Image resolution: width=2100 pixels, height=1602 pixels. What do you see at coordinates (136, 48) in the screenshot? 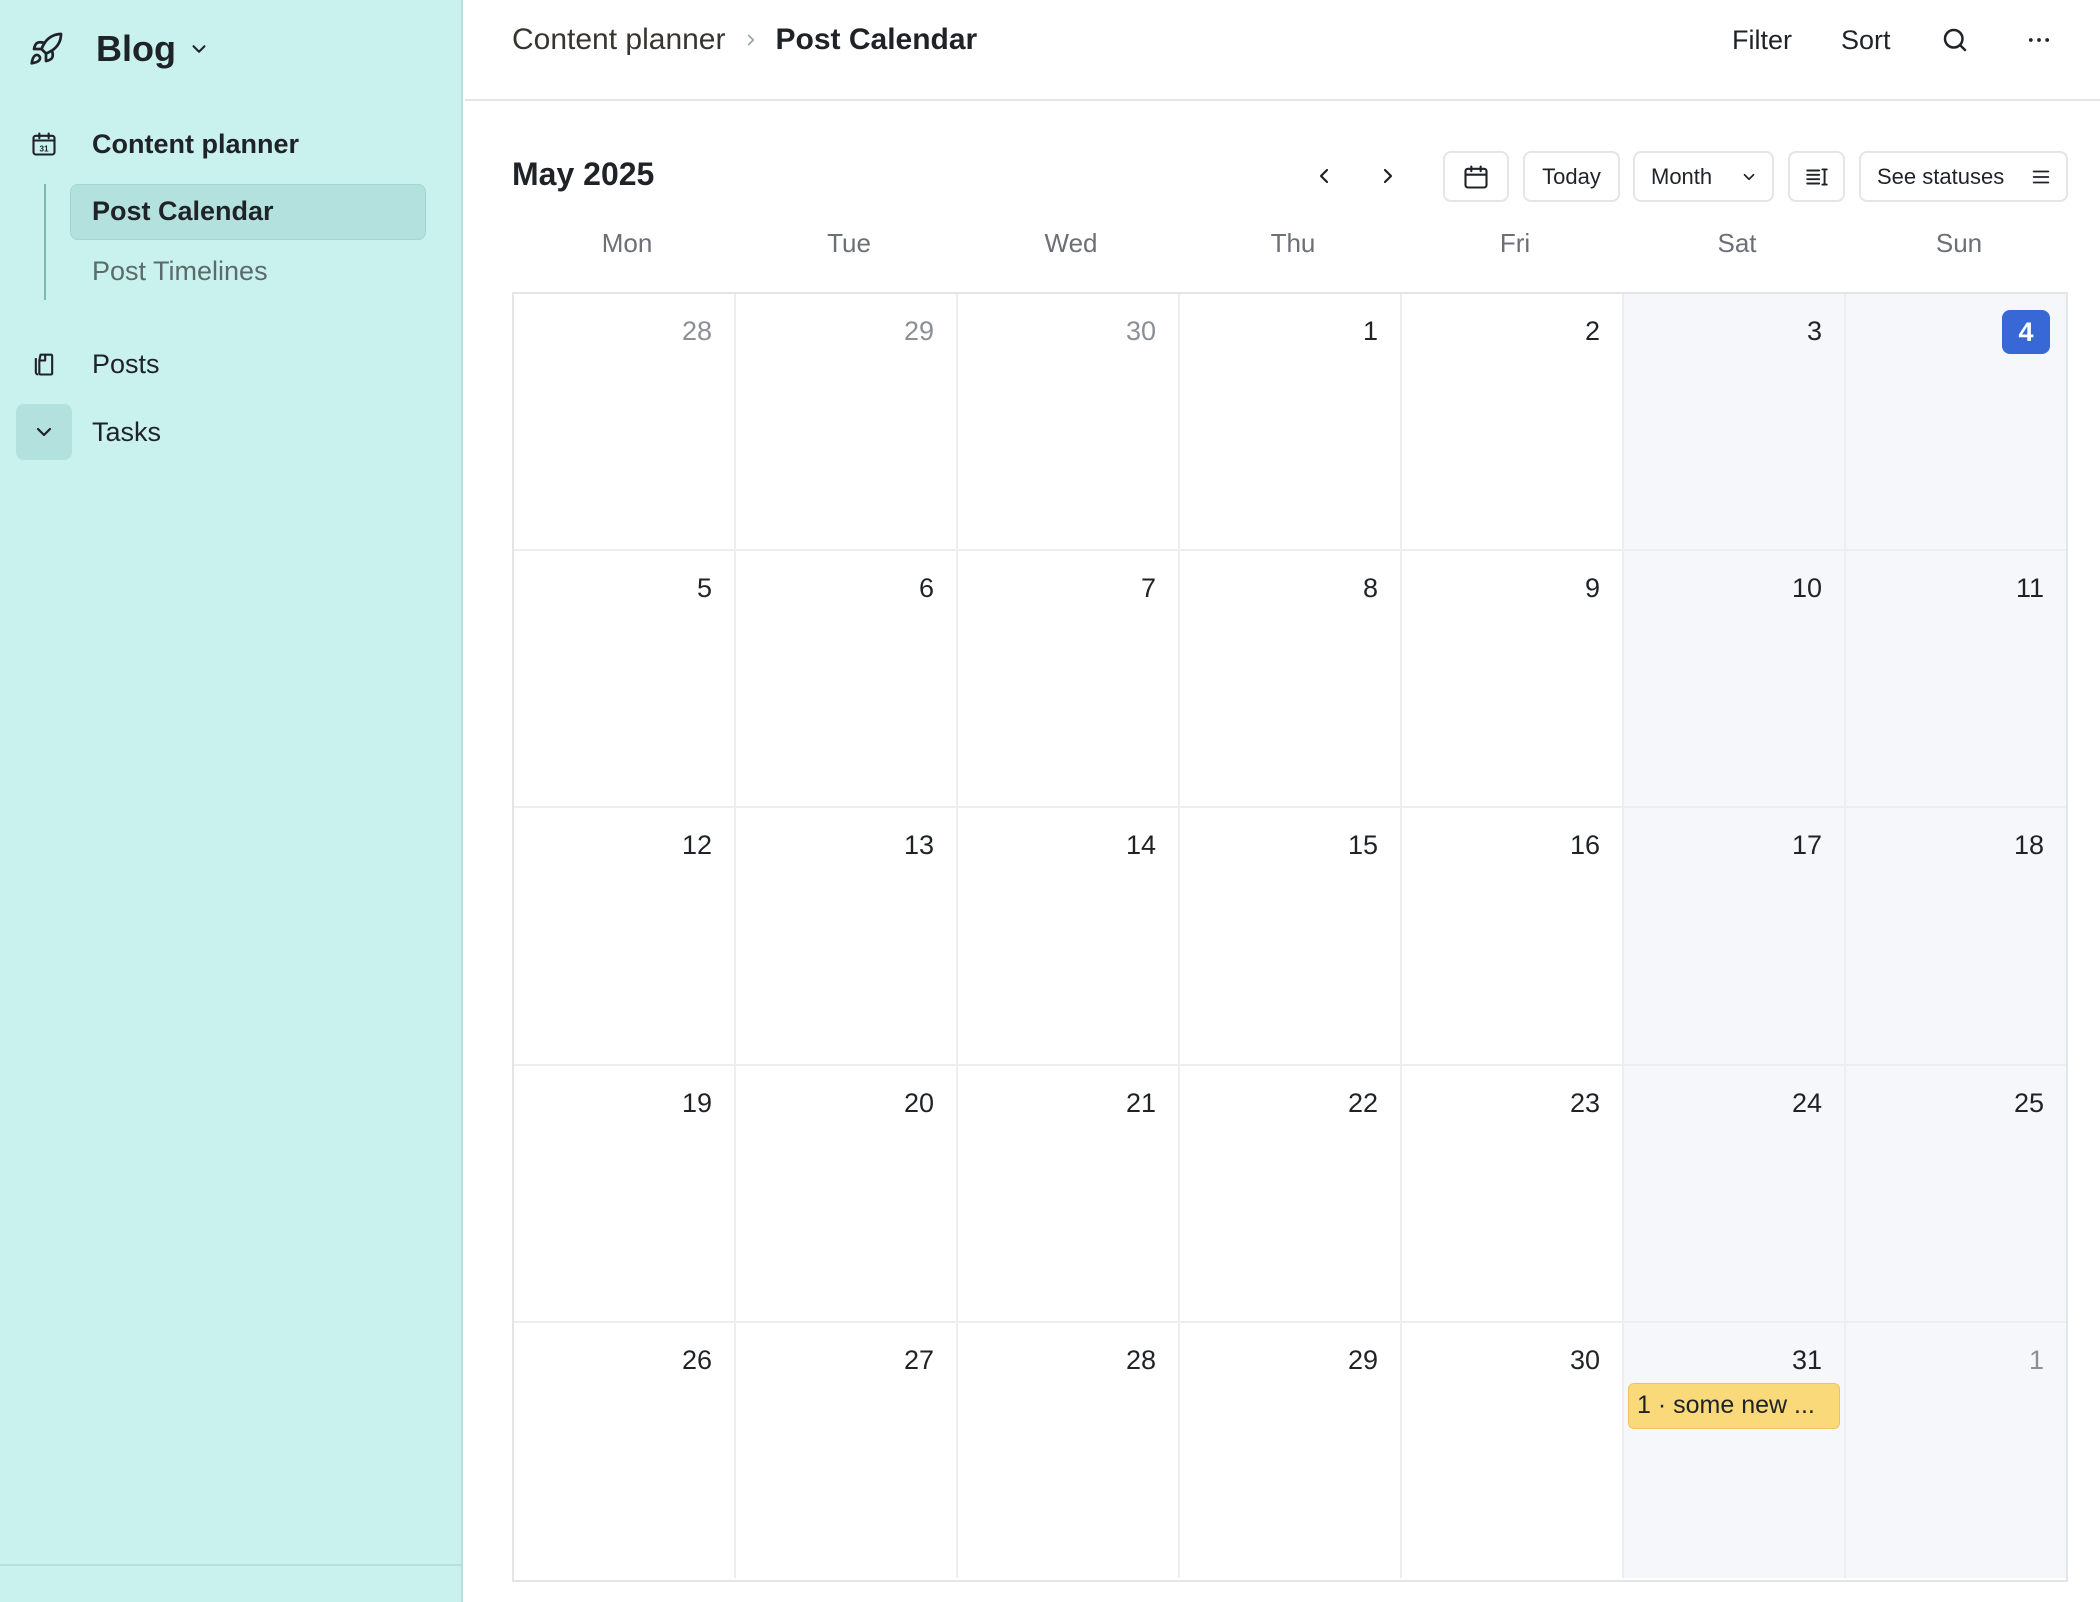
I see `workspace-name: Blog` at bounding box center [136, 48].